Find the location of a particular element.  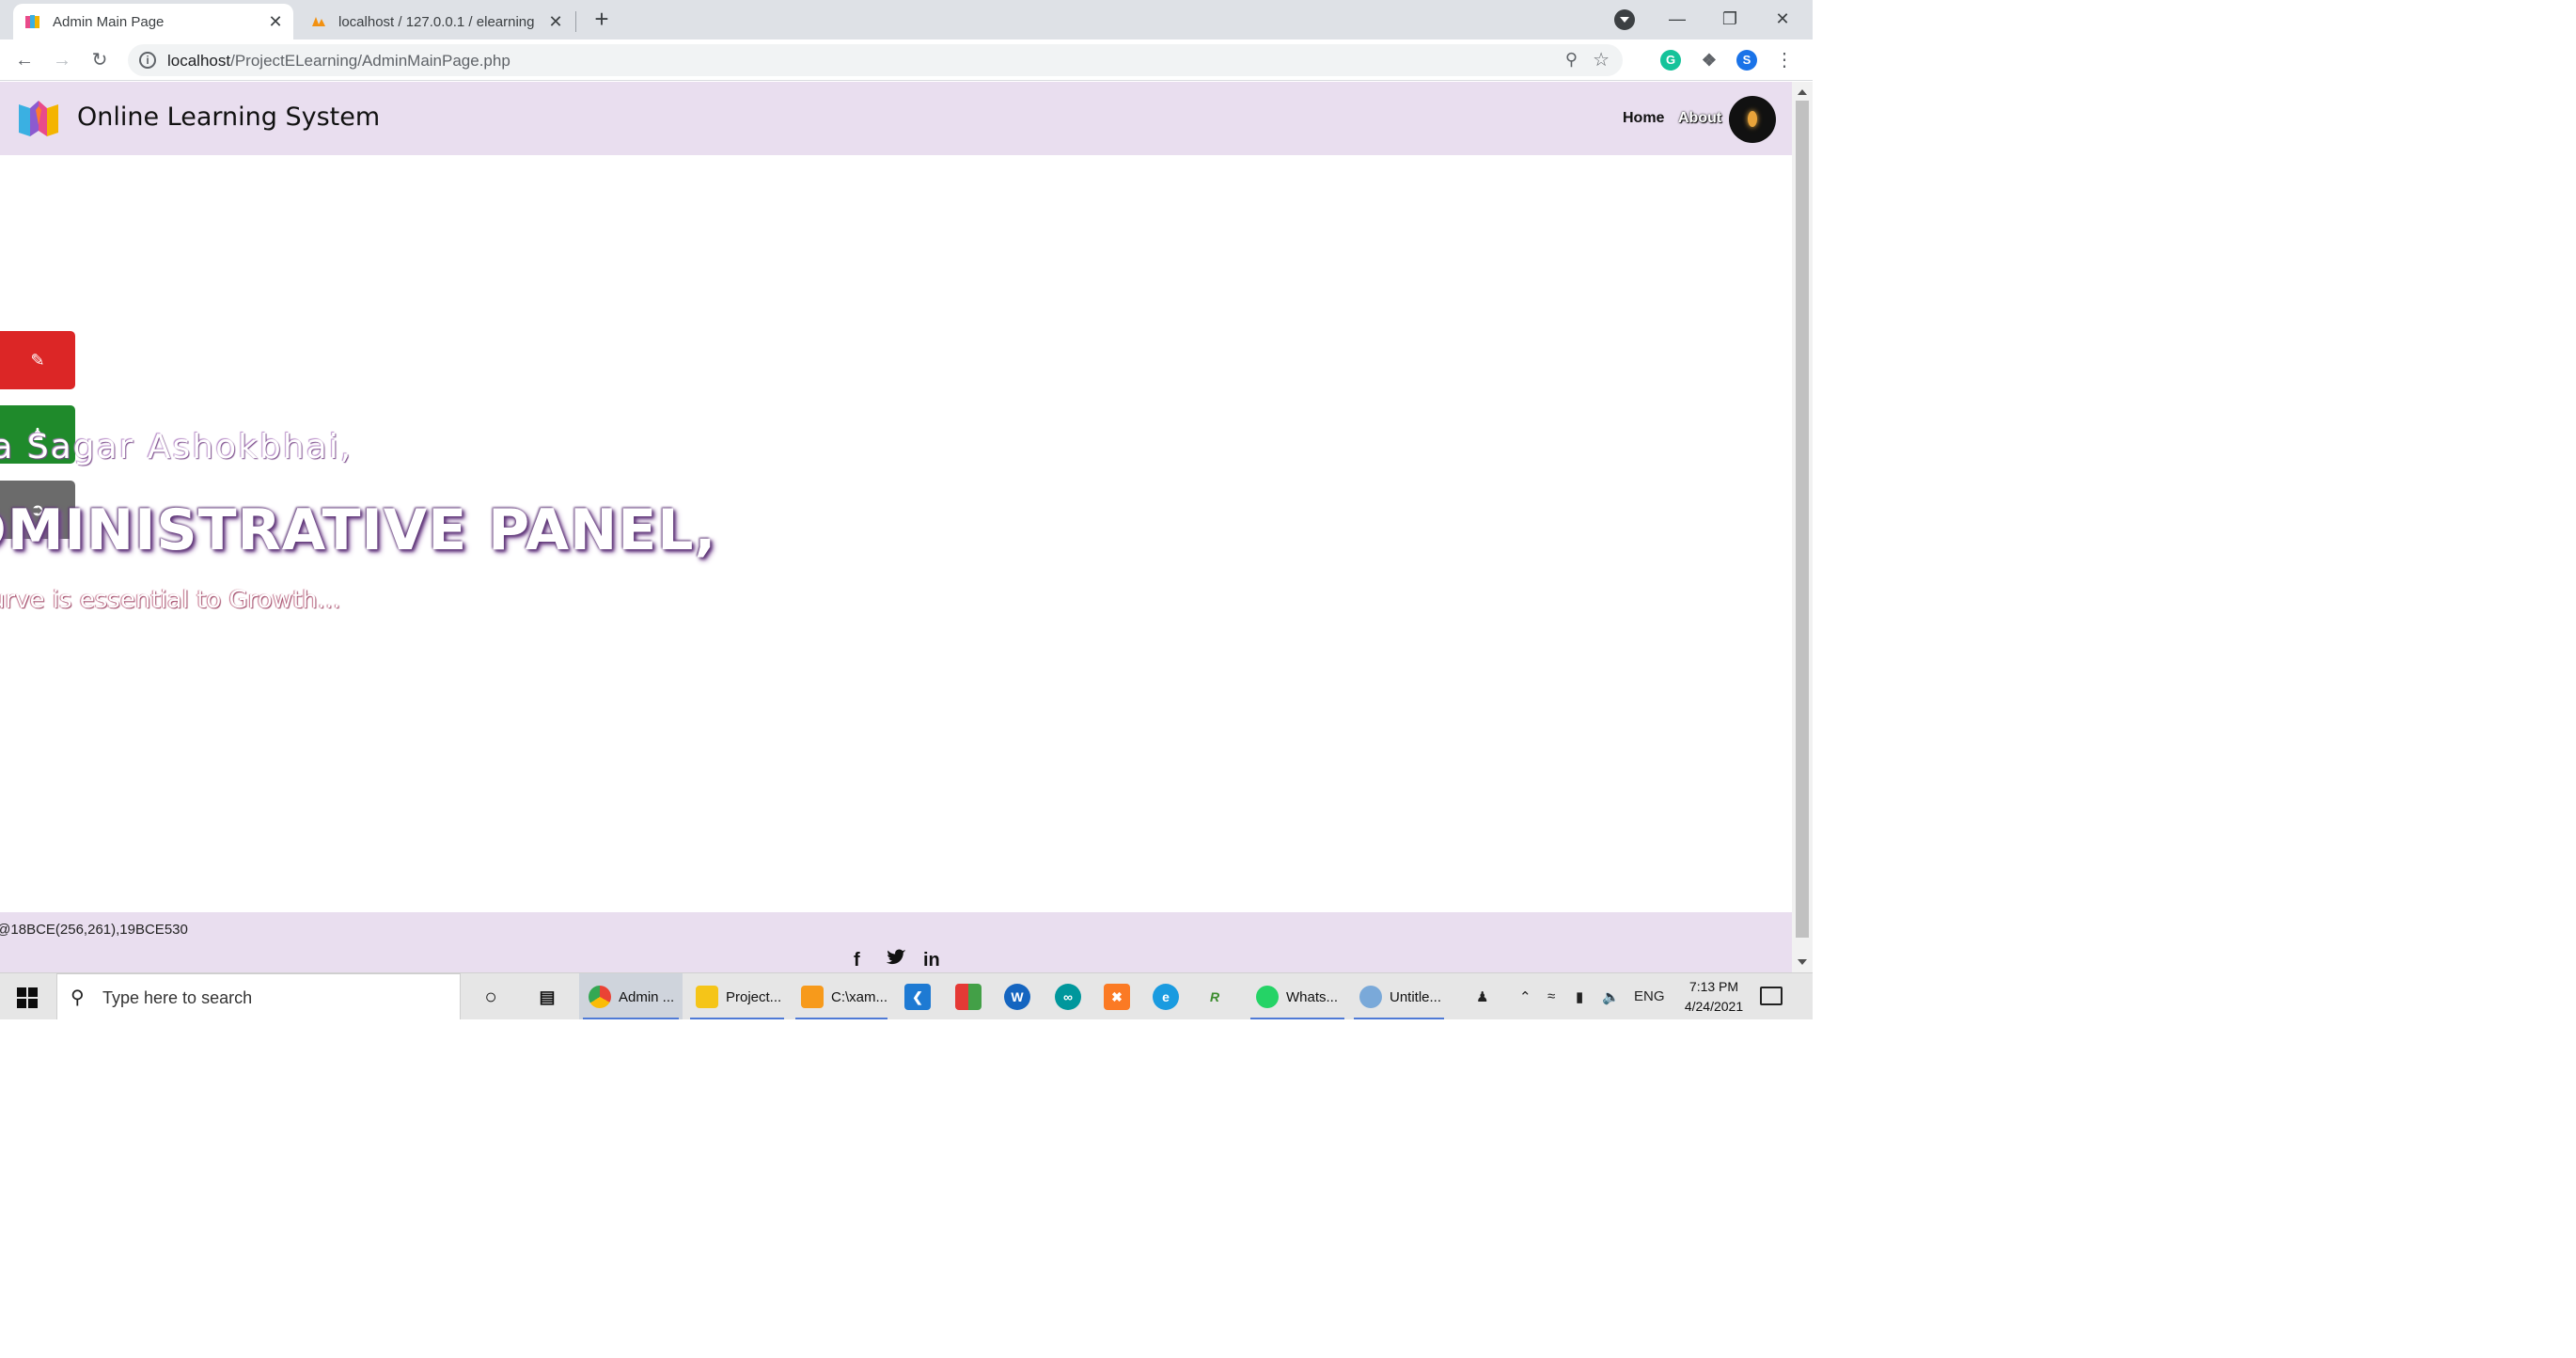

taskbar-search-box: ⚲ Type here to search is located at coordinates (259, 996).